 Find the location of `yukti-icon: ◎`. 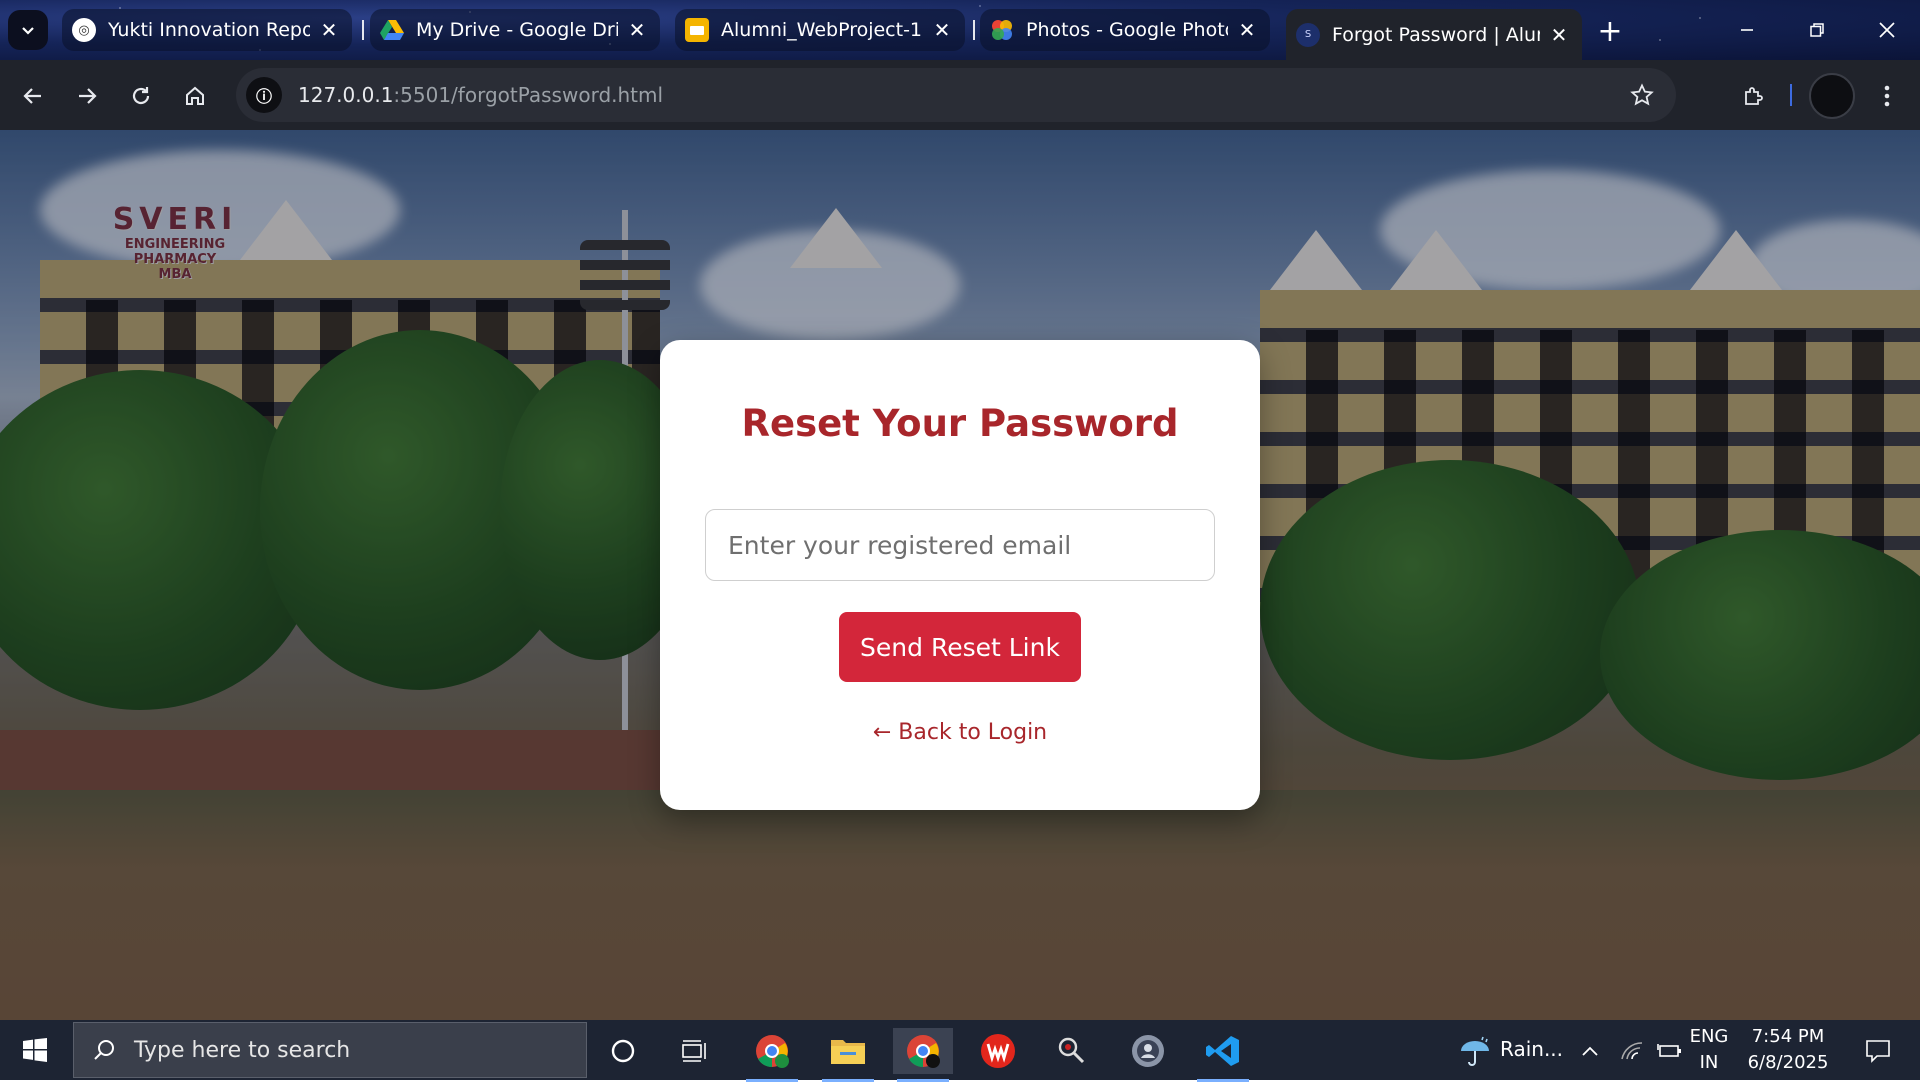

yukti-icon: ◎ is located at coordinates (84, 30).